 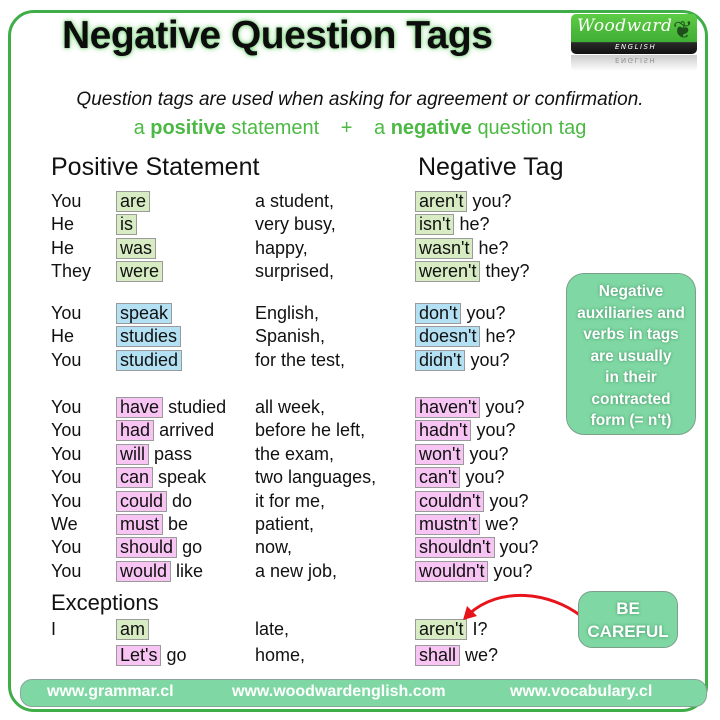 I want to click on auxiliary-highlight: will, so click(x=132, y=454).